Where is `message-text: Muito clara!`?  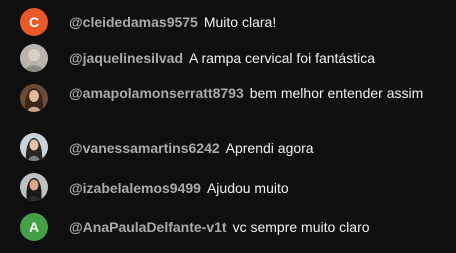
message-text: Muito clara! is located at coordinates (240, 22).